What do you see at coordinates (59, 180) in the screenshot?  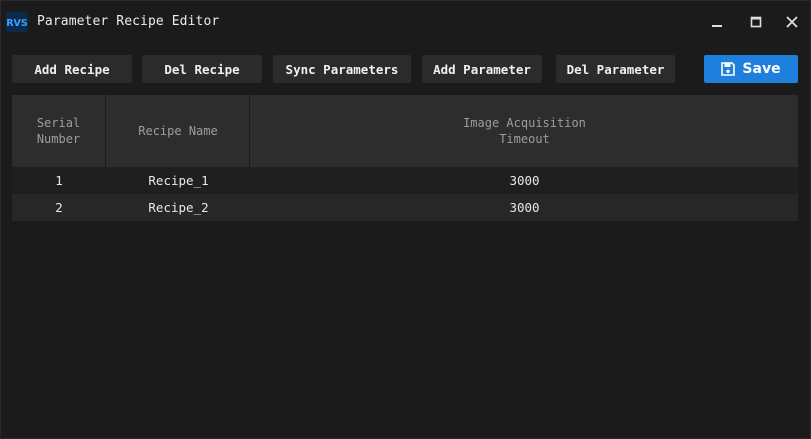 I see `cell-serial-number: 1` at bounding box center [59, 180].